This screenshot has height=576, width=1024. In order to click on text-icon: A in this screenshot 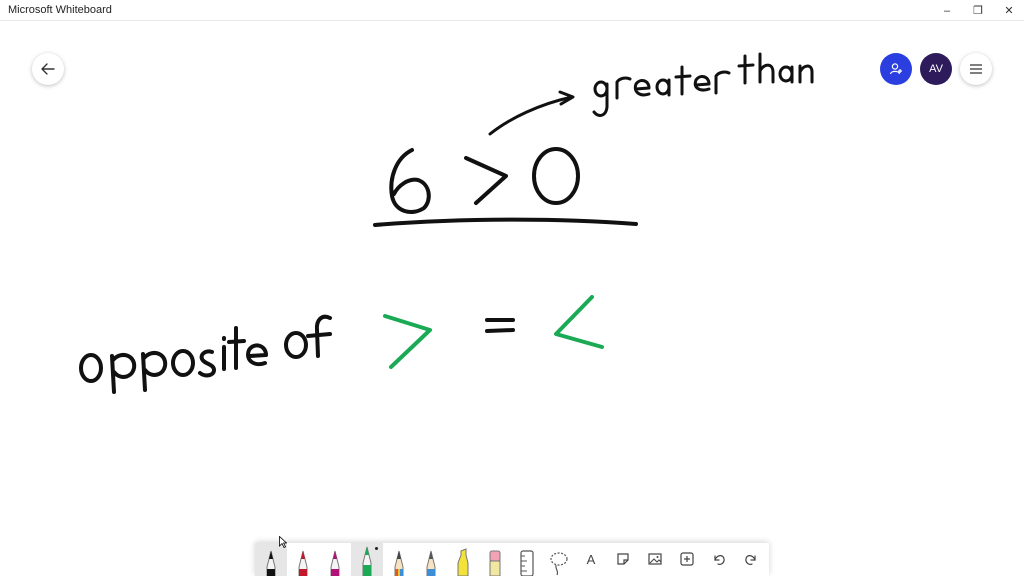, I will do `click(591, 559)`.